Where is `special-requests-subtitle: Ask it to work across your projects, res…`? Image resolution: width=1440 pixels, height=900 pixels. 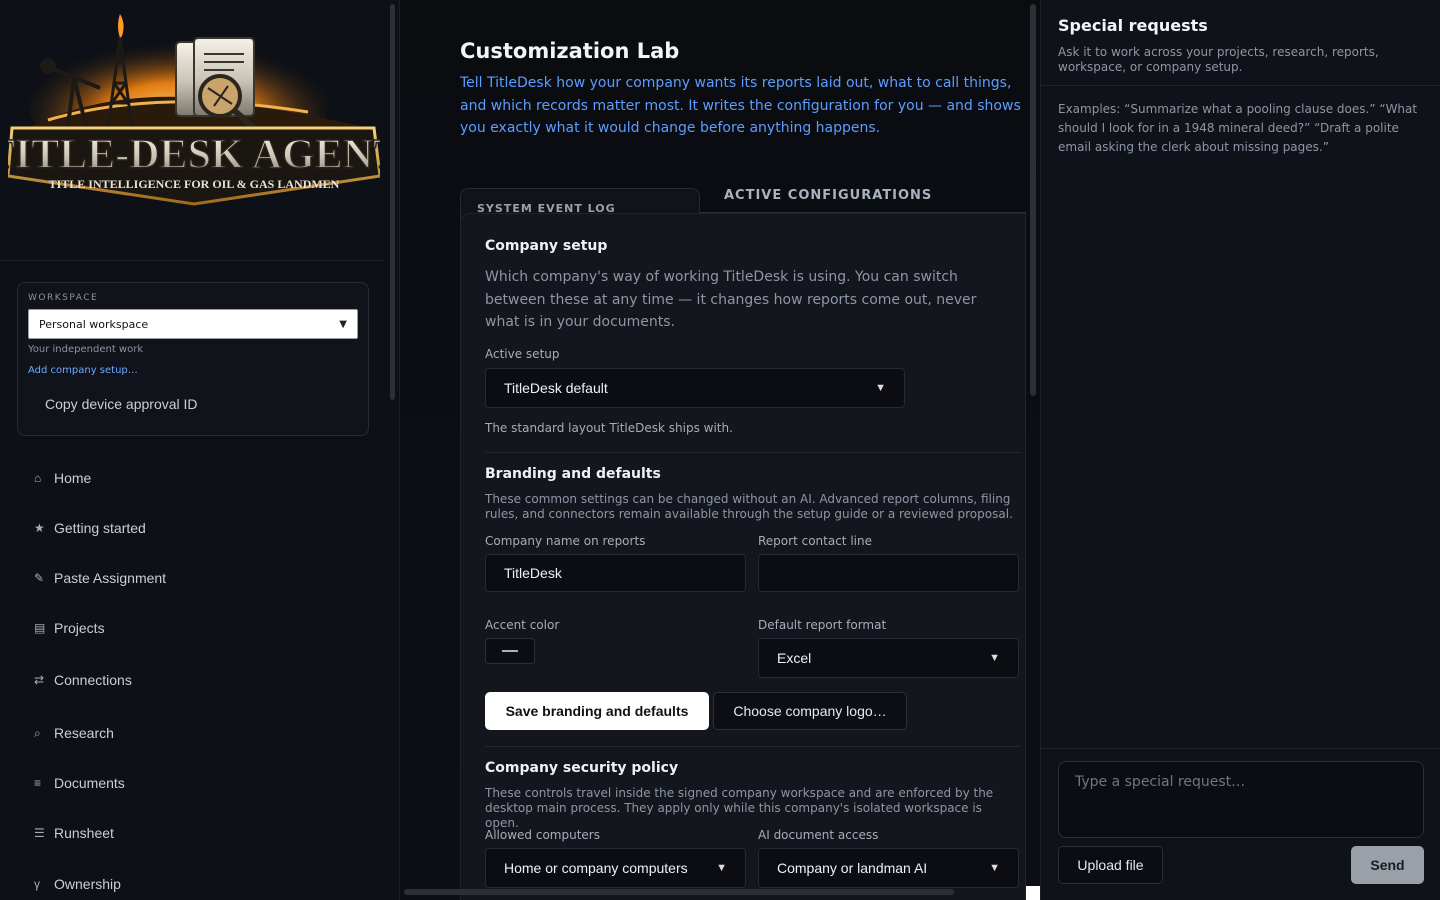 special-requests-subtitle: Ask it to work across your projects, res… is located at coordinates (1218, 59).